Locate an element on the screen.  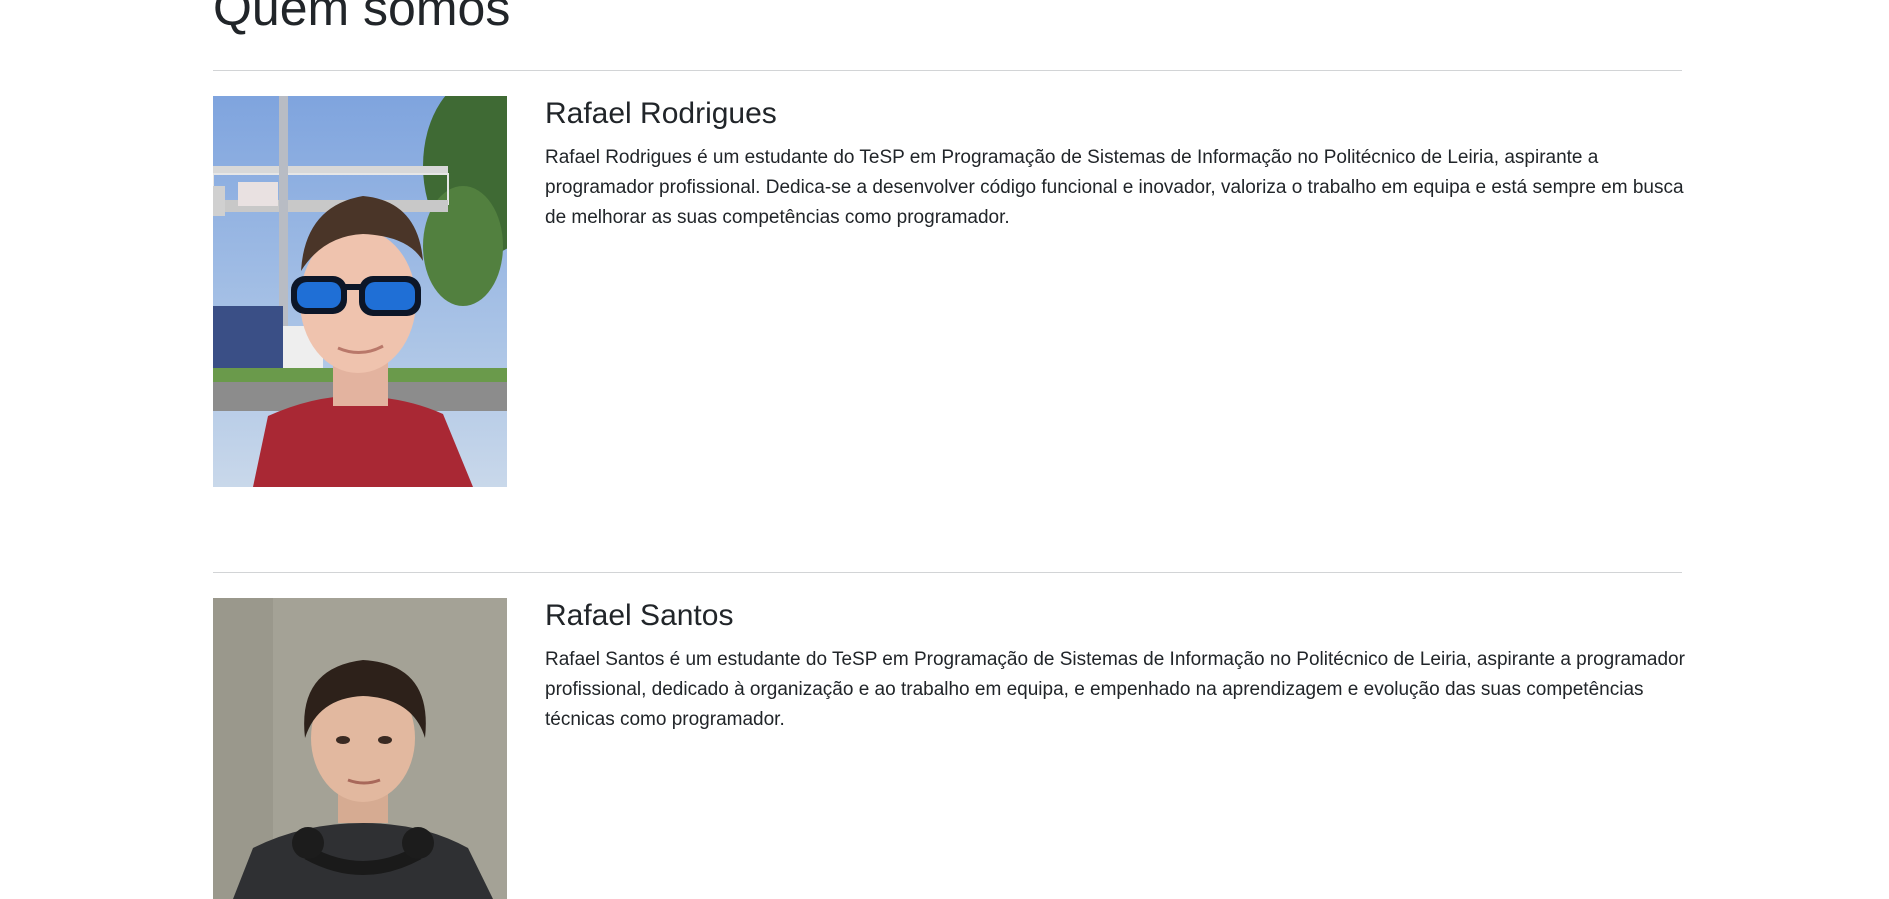
member-name: Rafael Rodrigues is located at coordinates (661, 113).